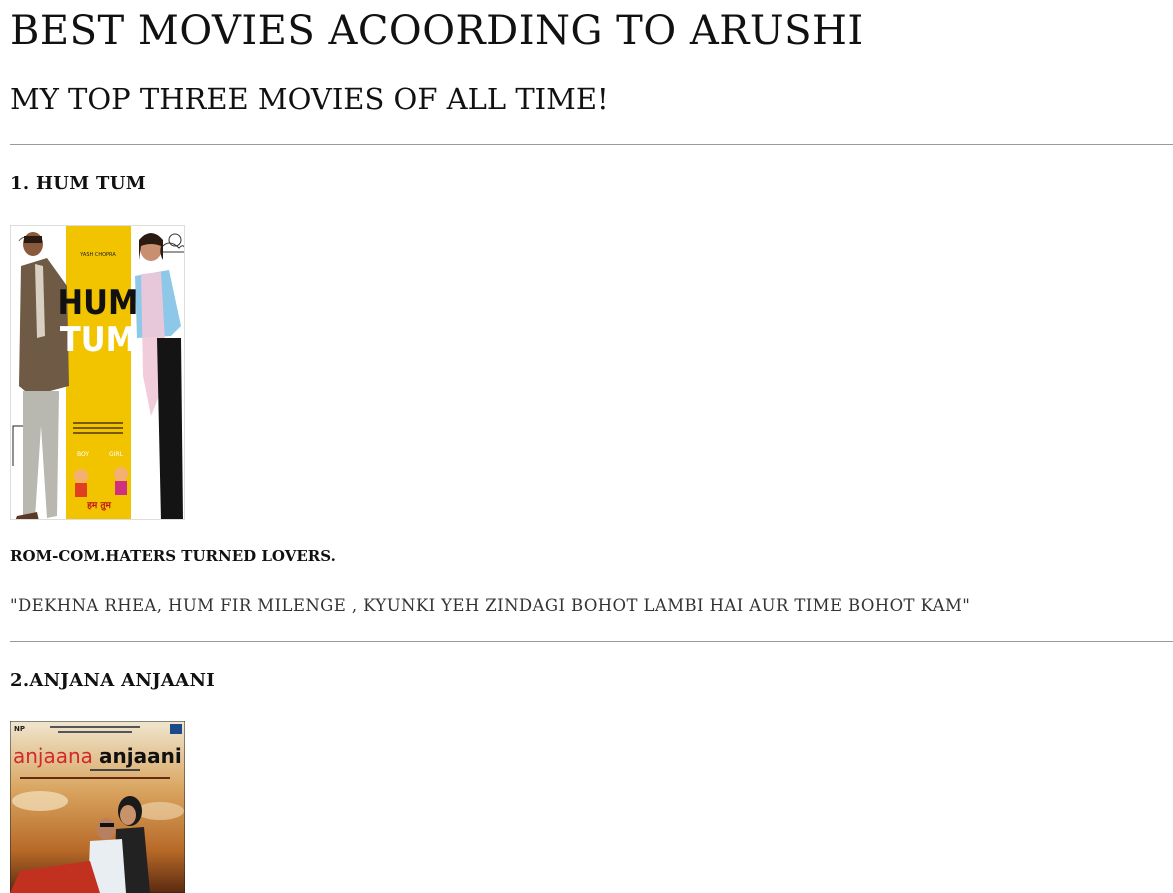 The image size is (1173, 893). I want to click on svg-text: GIRL, so click(116, 454).